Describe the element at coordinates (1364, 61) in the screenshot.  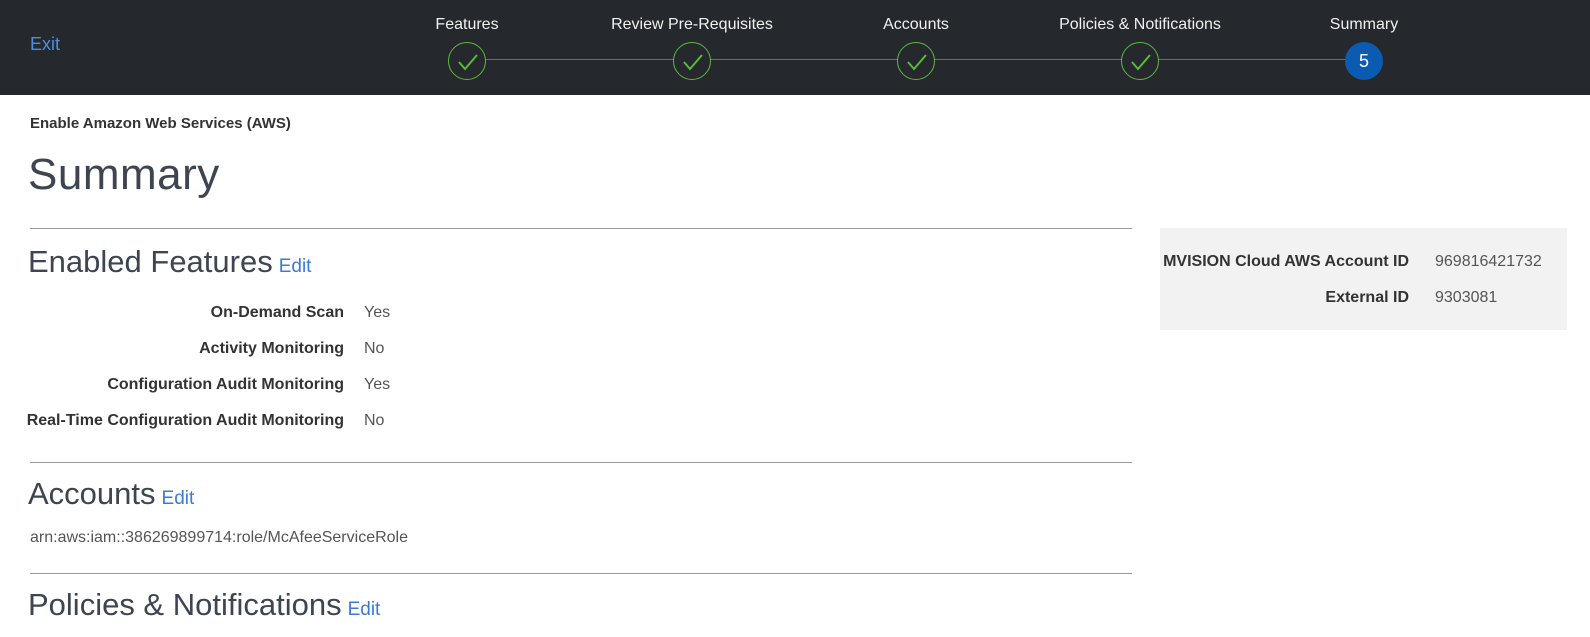
I see `step-number-badge: 5` at that location.